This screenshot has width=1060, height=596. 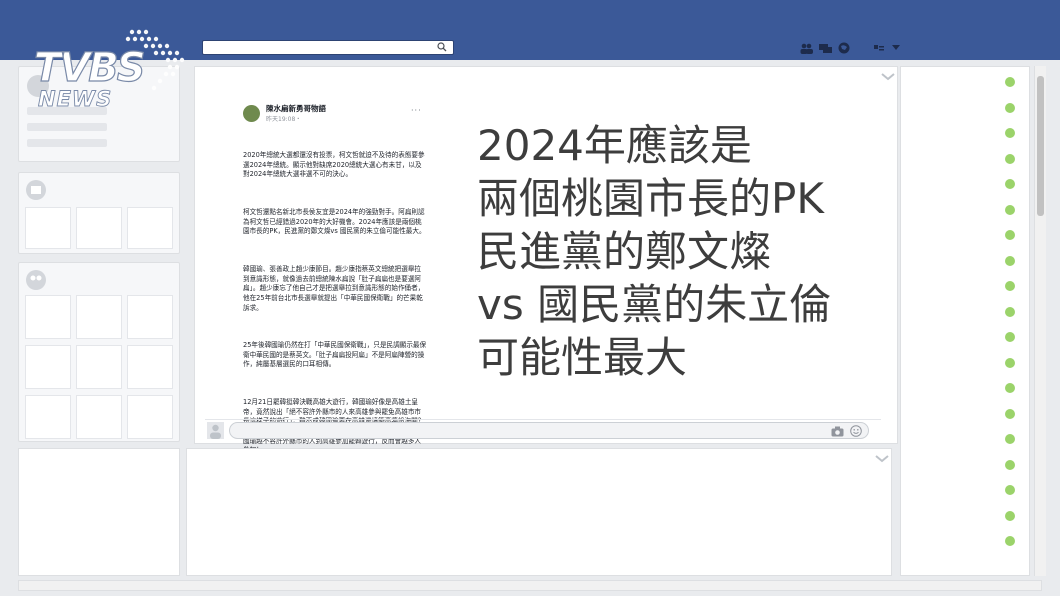 I want to click on logo-text-tvbs: TVBS, so click(x=89, y=68).